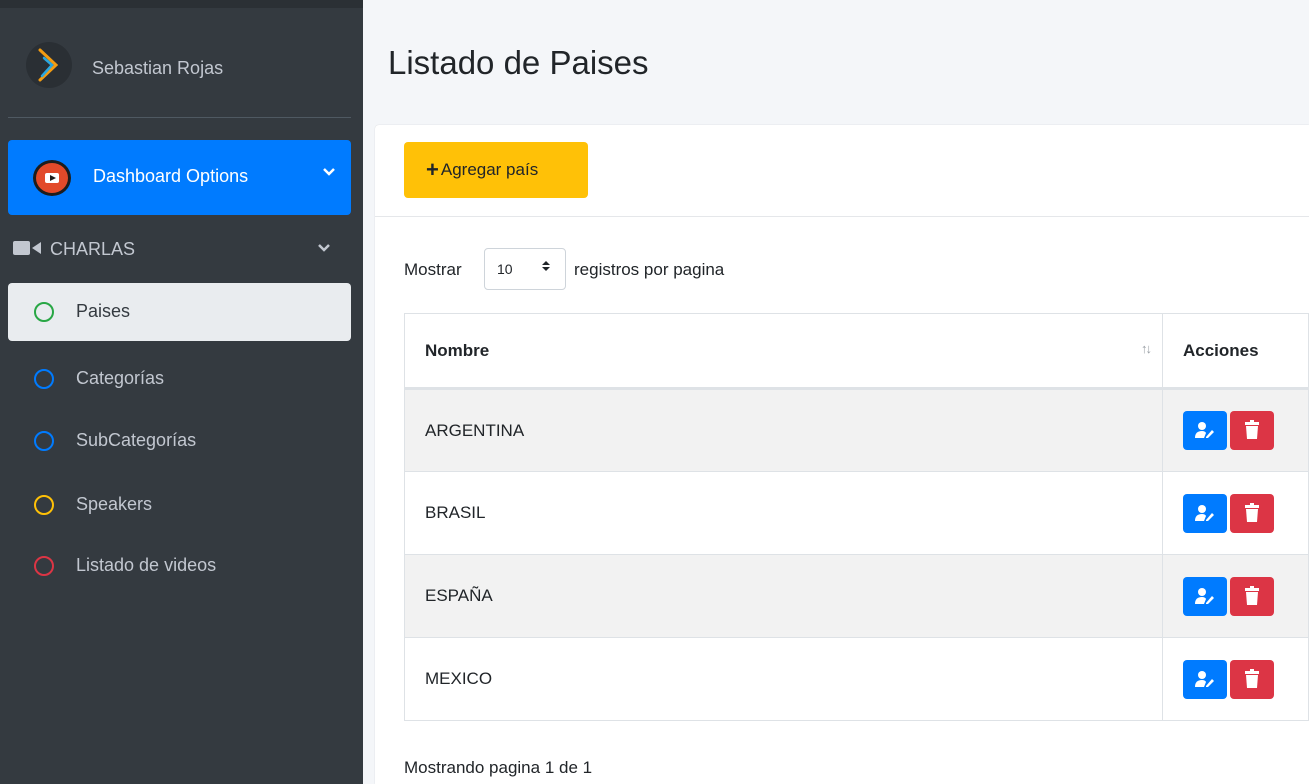 This screenshot has width=1309, height=784. I want to click on sidebar-item-videos: Listado de videos, so click(179, 566).